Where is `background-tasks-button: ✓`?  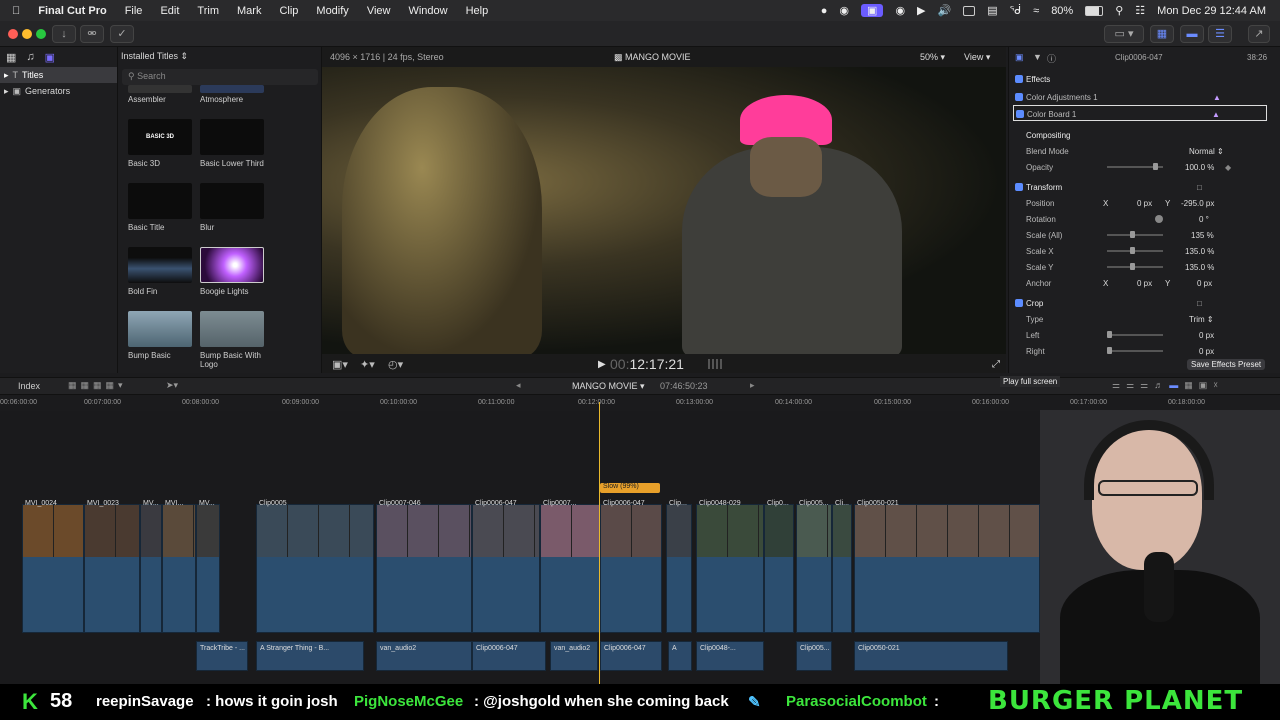
background-tasks-button: ✓ is located at coordinates (122, 34).